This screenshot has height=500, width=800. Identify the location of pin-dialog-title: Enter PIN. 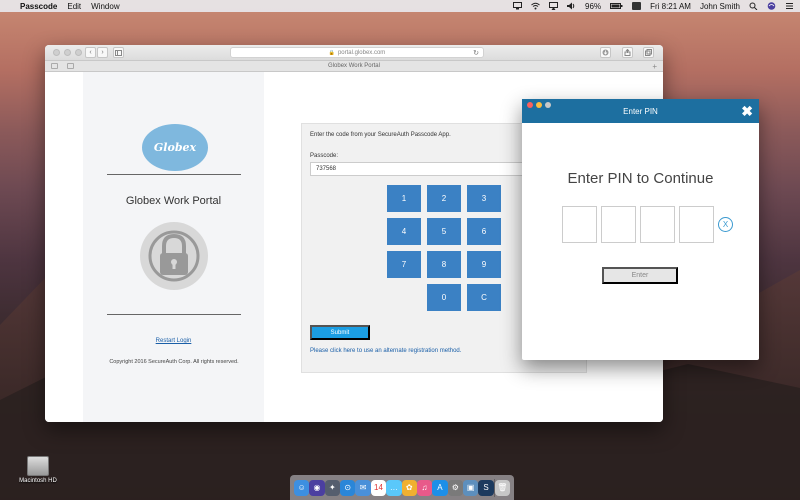
(640, 111).